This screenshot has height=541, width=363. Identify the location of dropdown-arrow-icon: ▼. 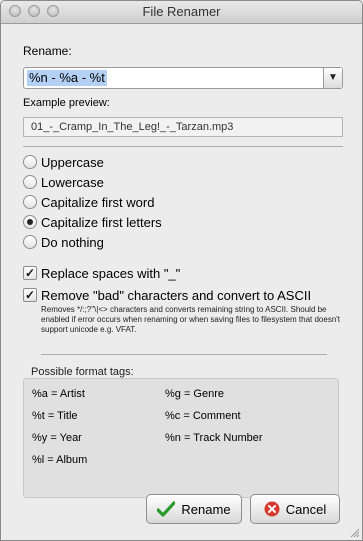
(332, 78).